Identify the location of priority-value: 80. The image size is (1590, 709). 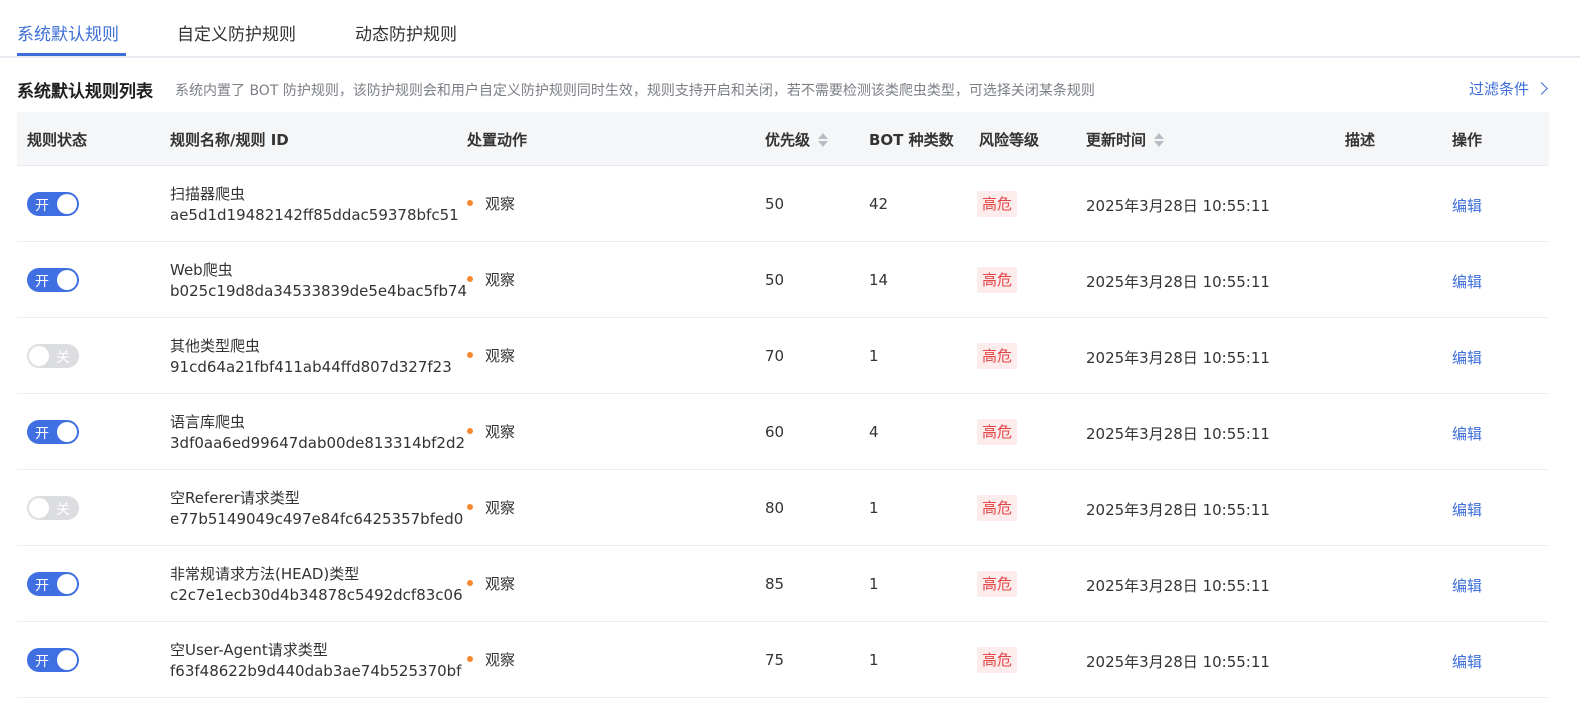
(775, 508).